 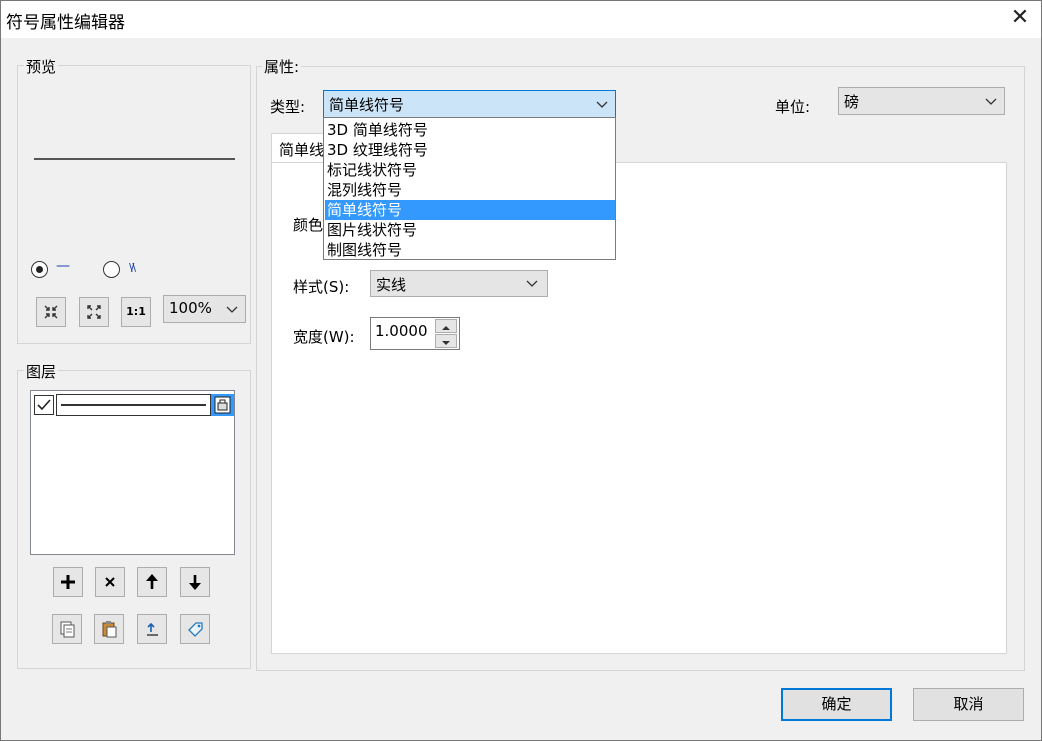 What do you see at coordinates (288, 107) in the screenshot?
I see `type-label: 类型:` at bounding box center [288, 107].